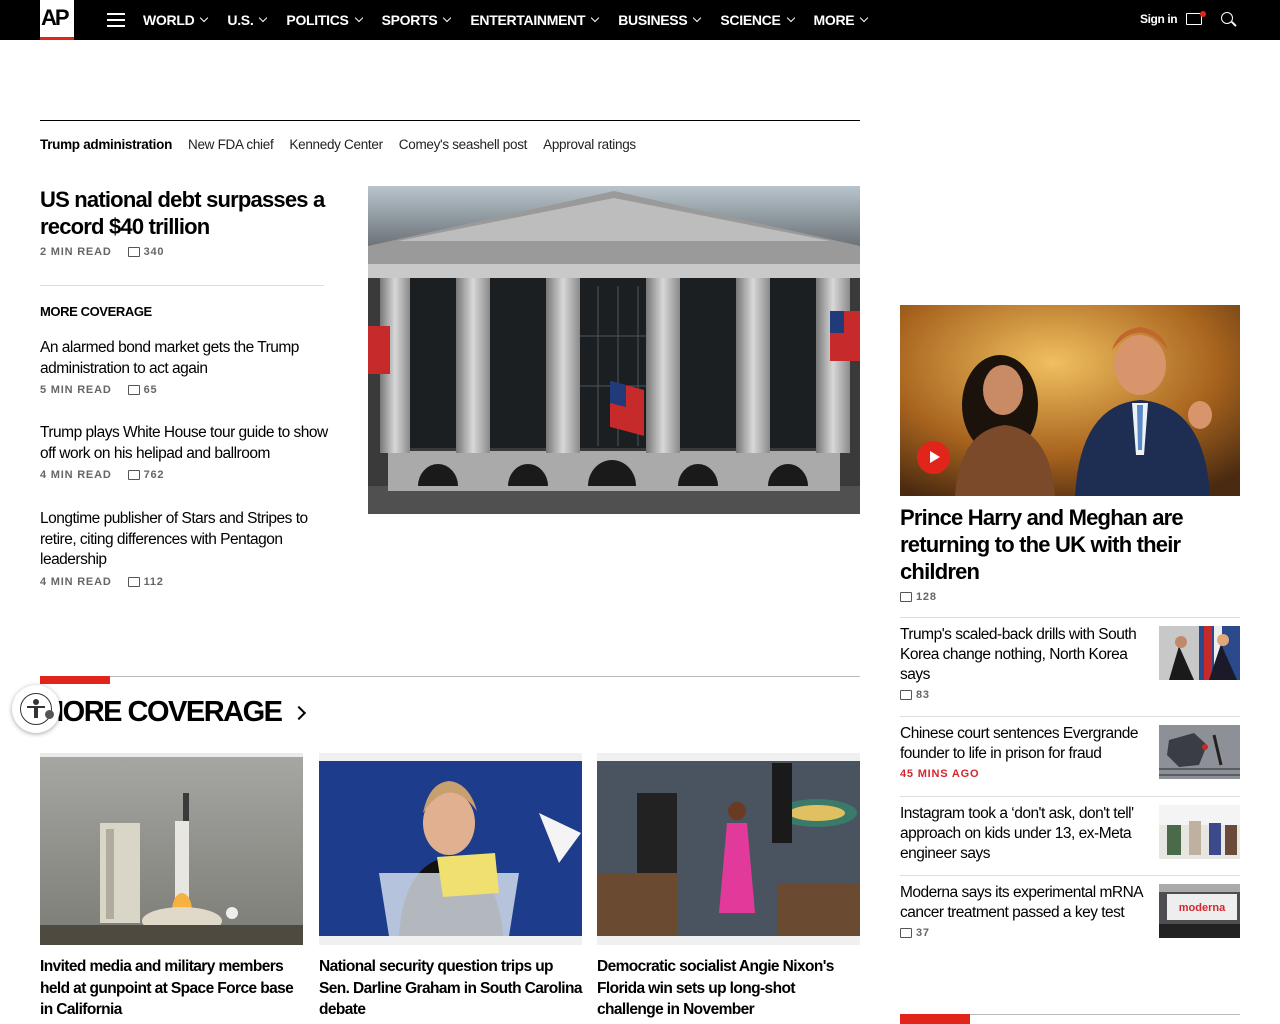 This screenshot has height=1024, width=1280. What do you see at coordinates (336, 144) in the screenshot?
I see `tag-kennedy-center: Kennedy Center` at bounding box center [336, 144].